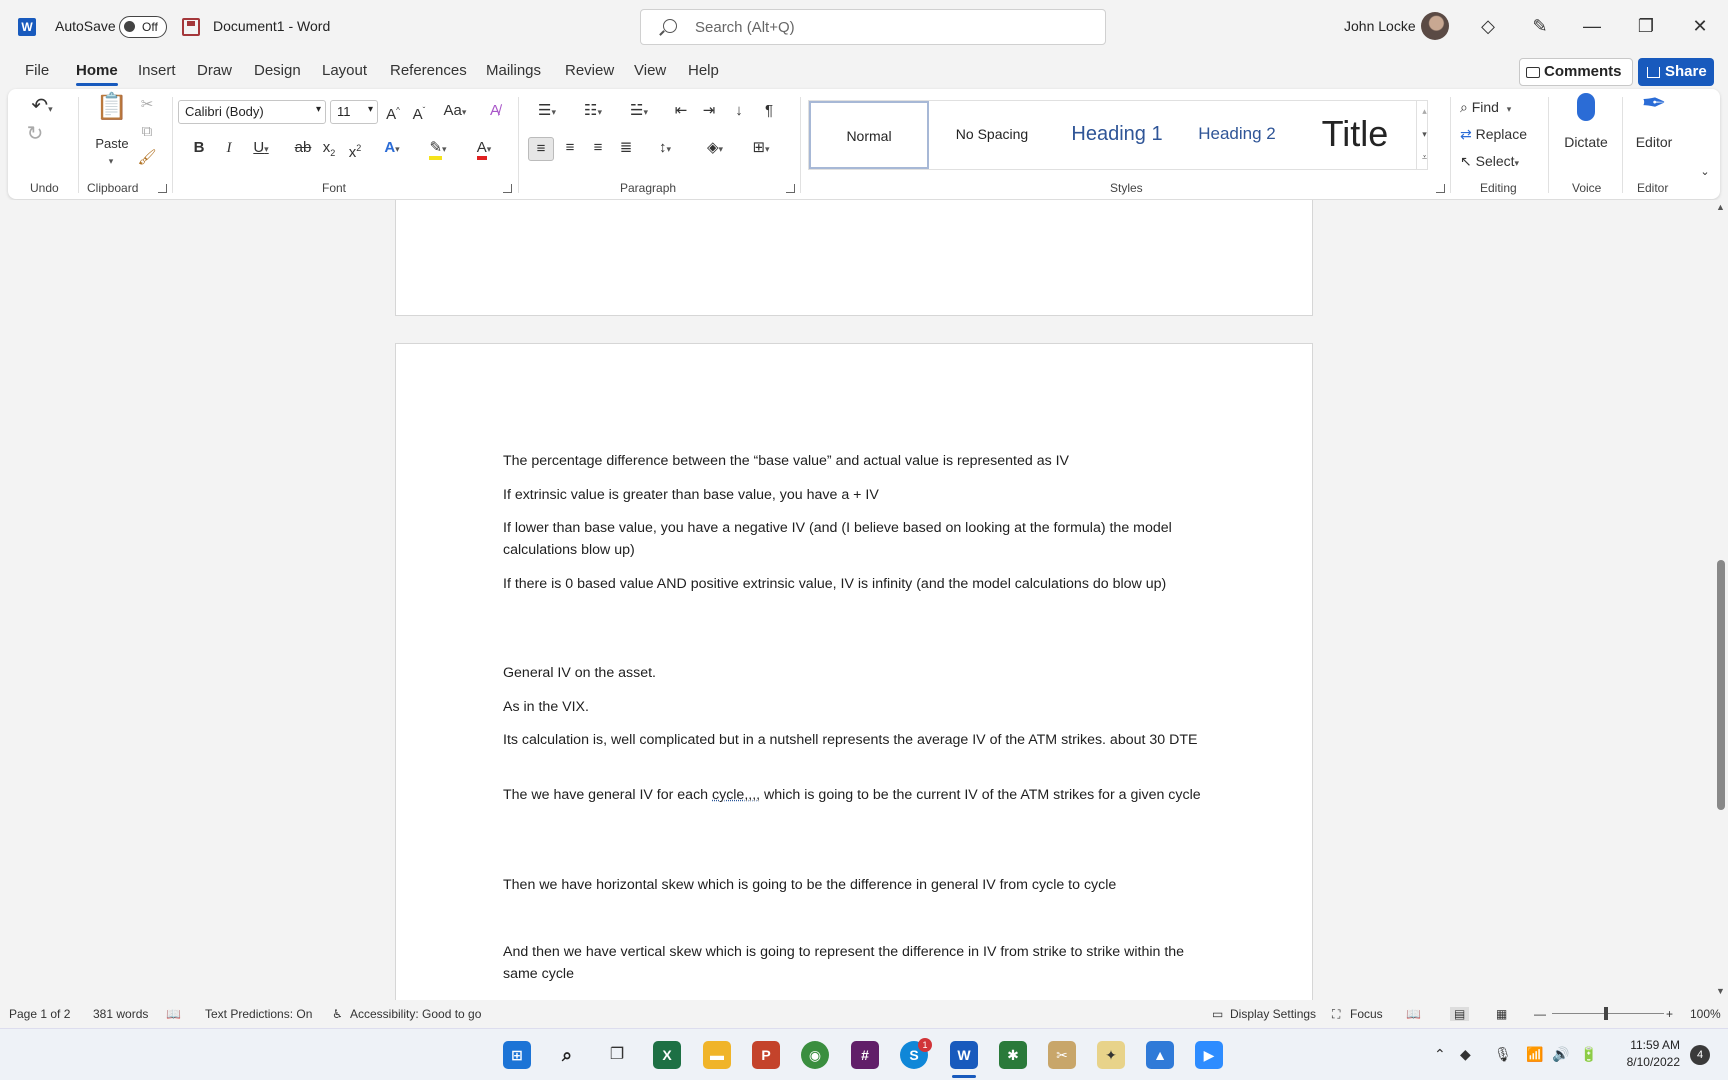 Image resolution: width=1728 pixels, height=1080 pixels. Describe the element at coordinates (157, 70) in the screenshot. I see `tab-insert: Insert` at that location.